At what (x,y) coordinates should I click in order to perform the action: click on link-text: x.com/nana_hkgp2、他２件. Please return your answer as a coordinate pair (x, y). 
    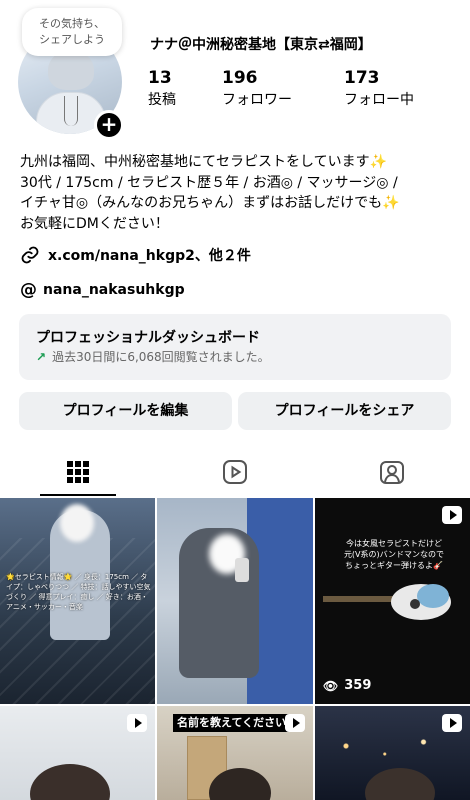
    Looking at the image, I should click on (149, 256).